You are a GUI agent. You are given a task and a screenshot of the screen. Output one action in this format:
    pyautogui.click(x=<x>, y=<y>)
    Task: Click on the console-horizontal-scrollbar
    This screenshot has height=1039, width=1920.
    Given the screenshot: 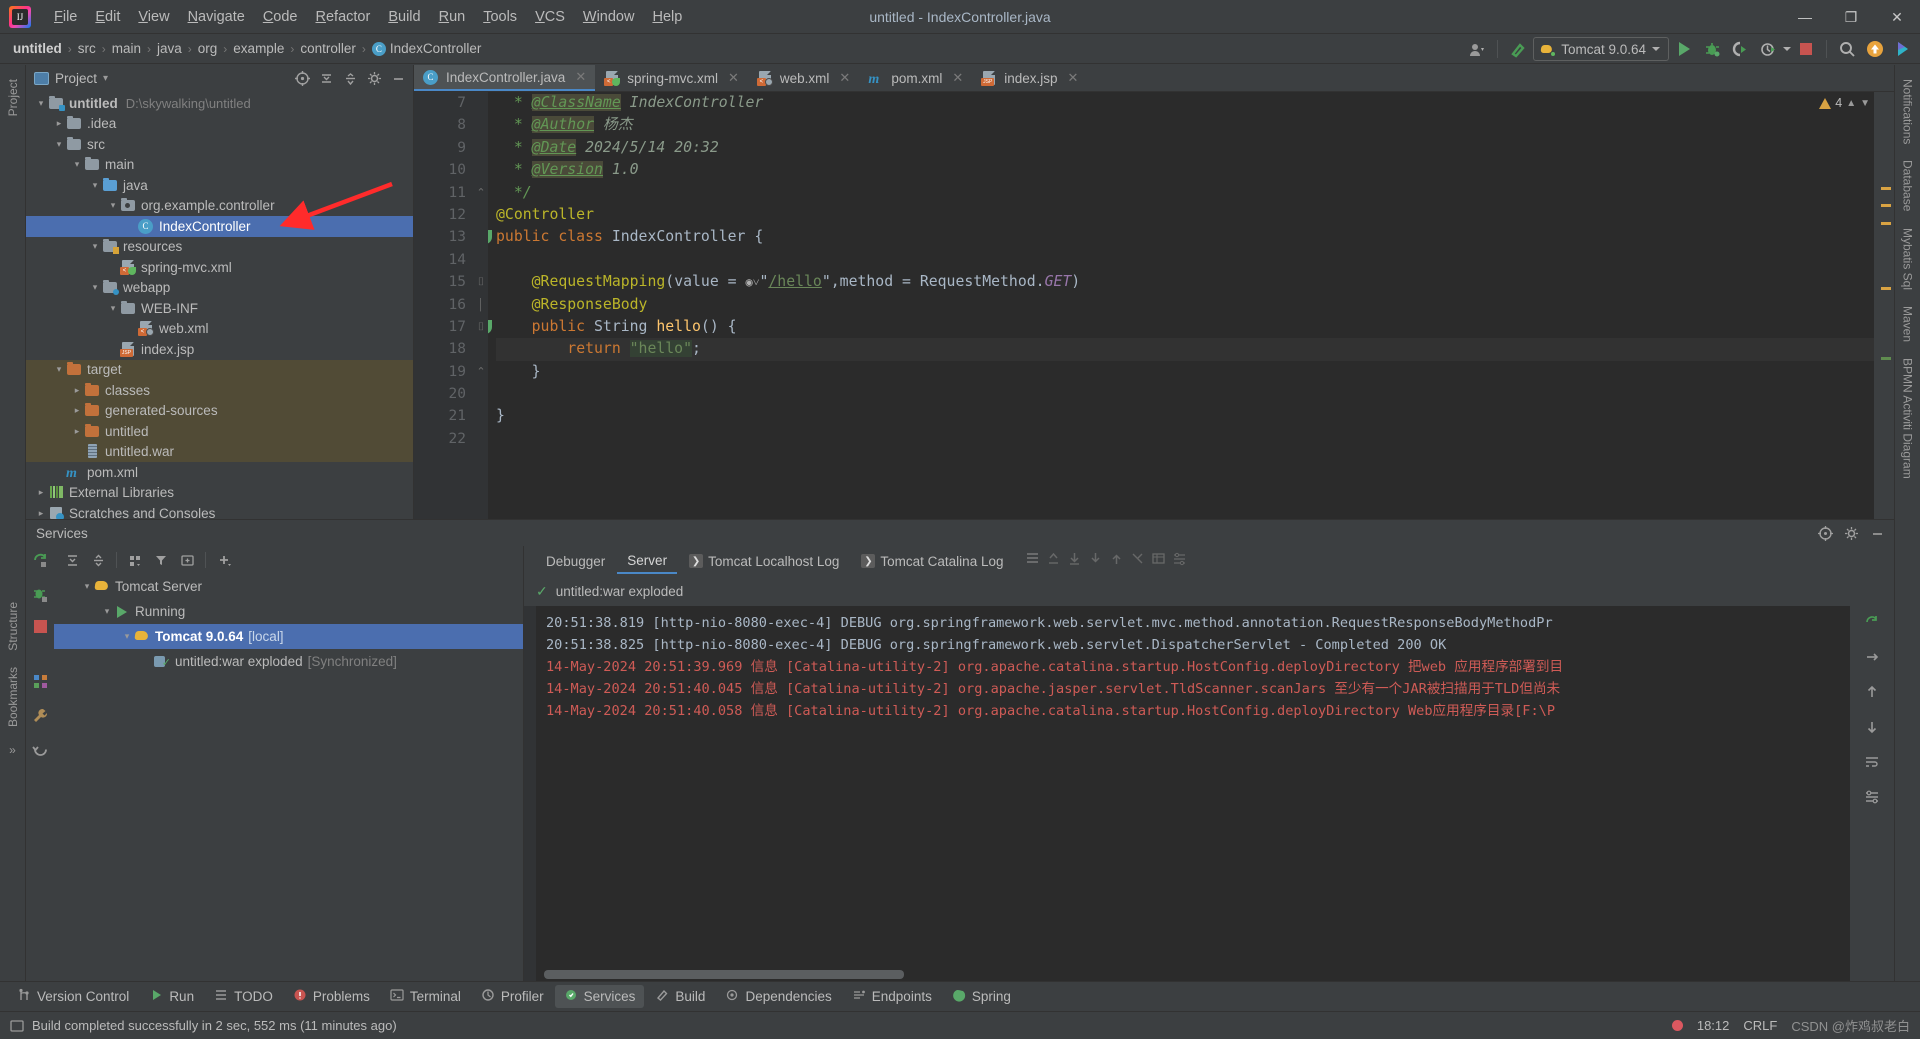 What is the action you would take?
    pyautogui.click(x=1191, y=974)
    